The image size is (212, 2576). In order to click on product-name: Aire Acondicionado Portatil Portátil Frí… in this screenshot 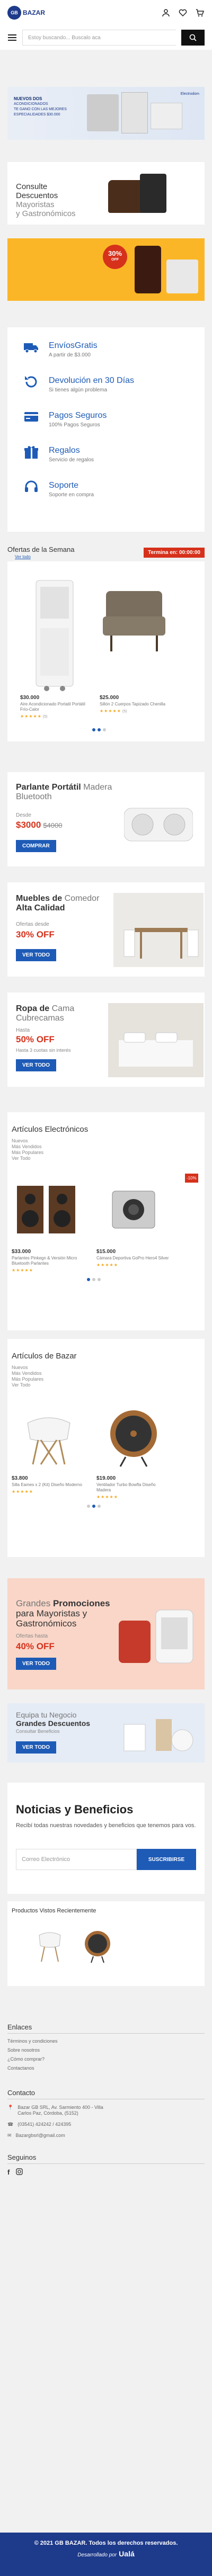, I will do `click(54, 707)`.